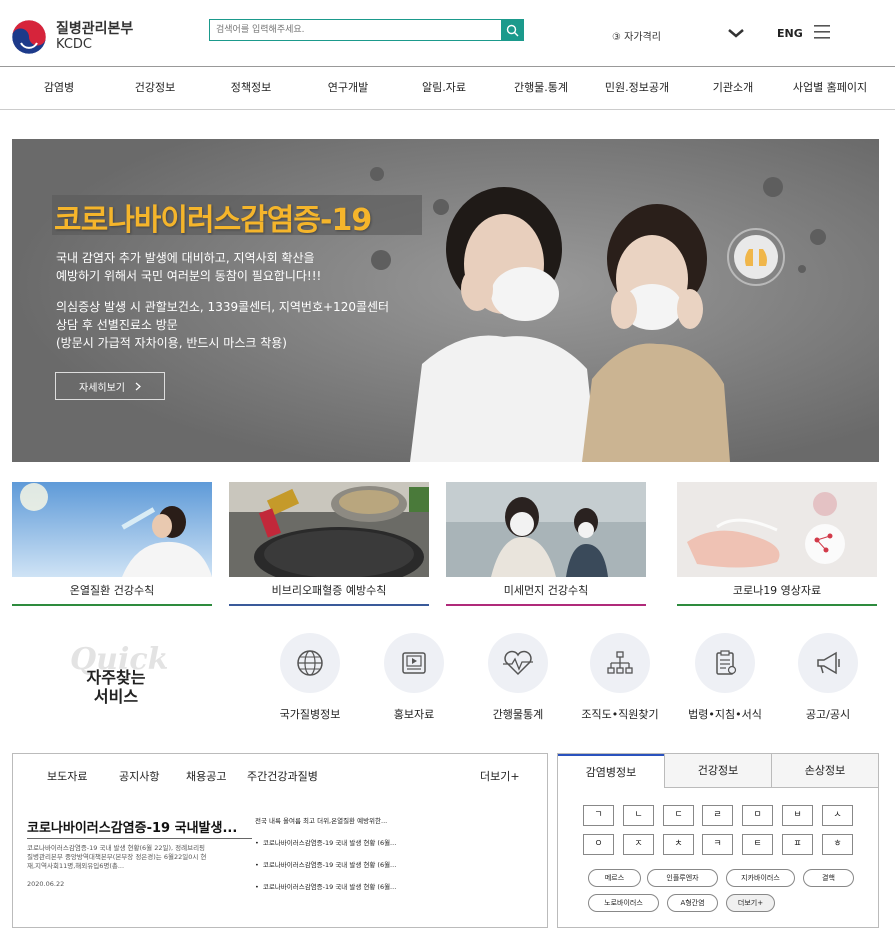  I want to click on news-more-link: 더보기+, so click(500, 776).